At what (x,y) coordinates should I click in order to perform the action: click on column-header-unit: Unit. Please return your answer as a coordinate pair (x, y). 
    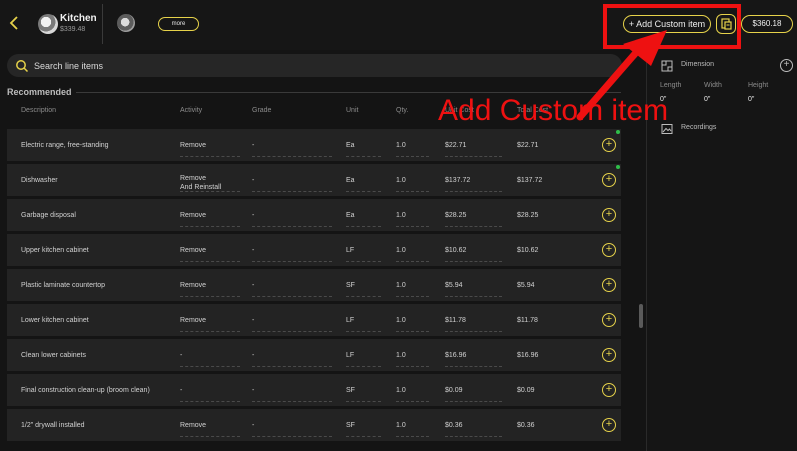
    Looking at the image, I should click on (352, 110).